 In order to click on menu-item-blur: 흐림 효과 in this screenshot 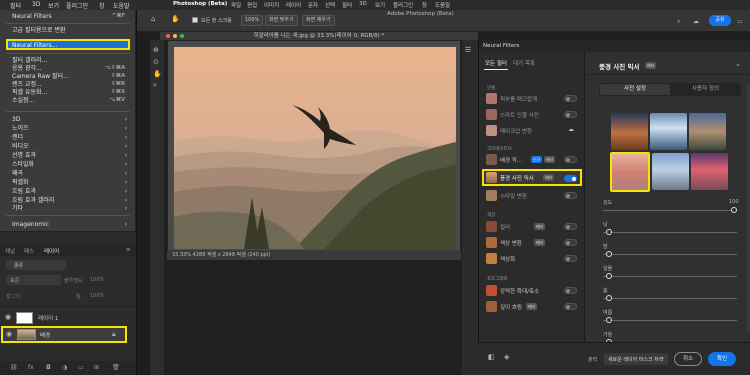, I will do `click(24, 191)`.